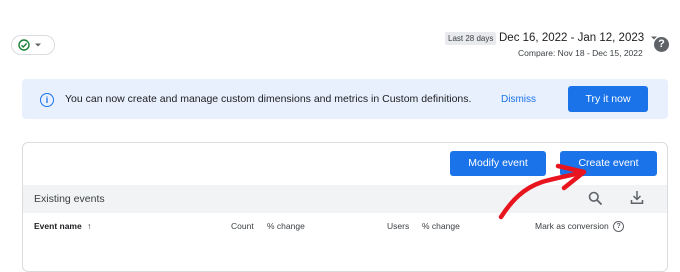  I want to click on download-icon, so click(637, 197).